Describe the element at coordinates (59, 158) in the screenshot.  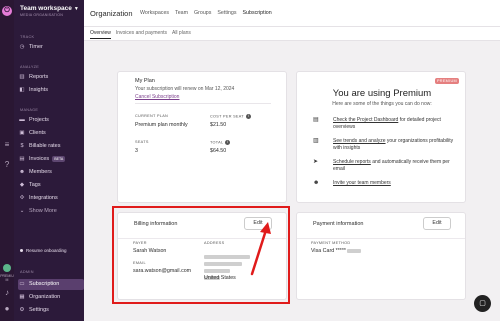
I see `beta-badge: BETA` at that location.